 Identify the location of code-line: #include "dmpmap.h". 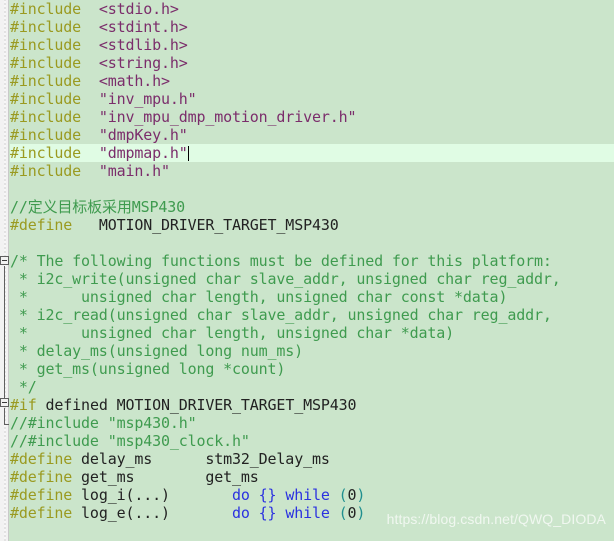
(312, 153).